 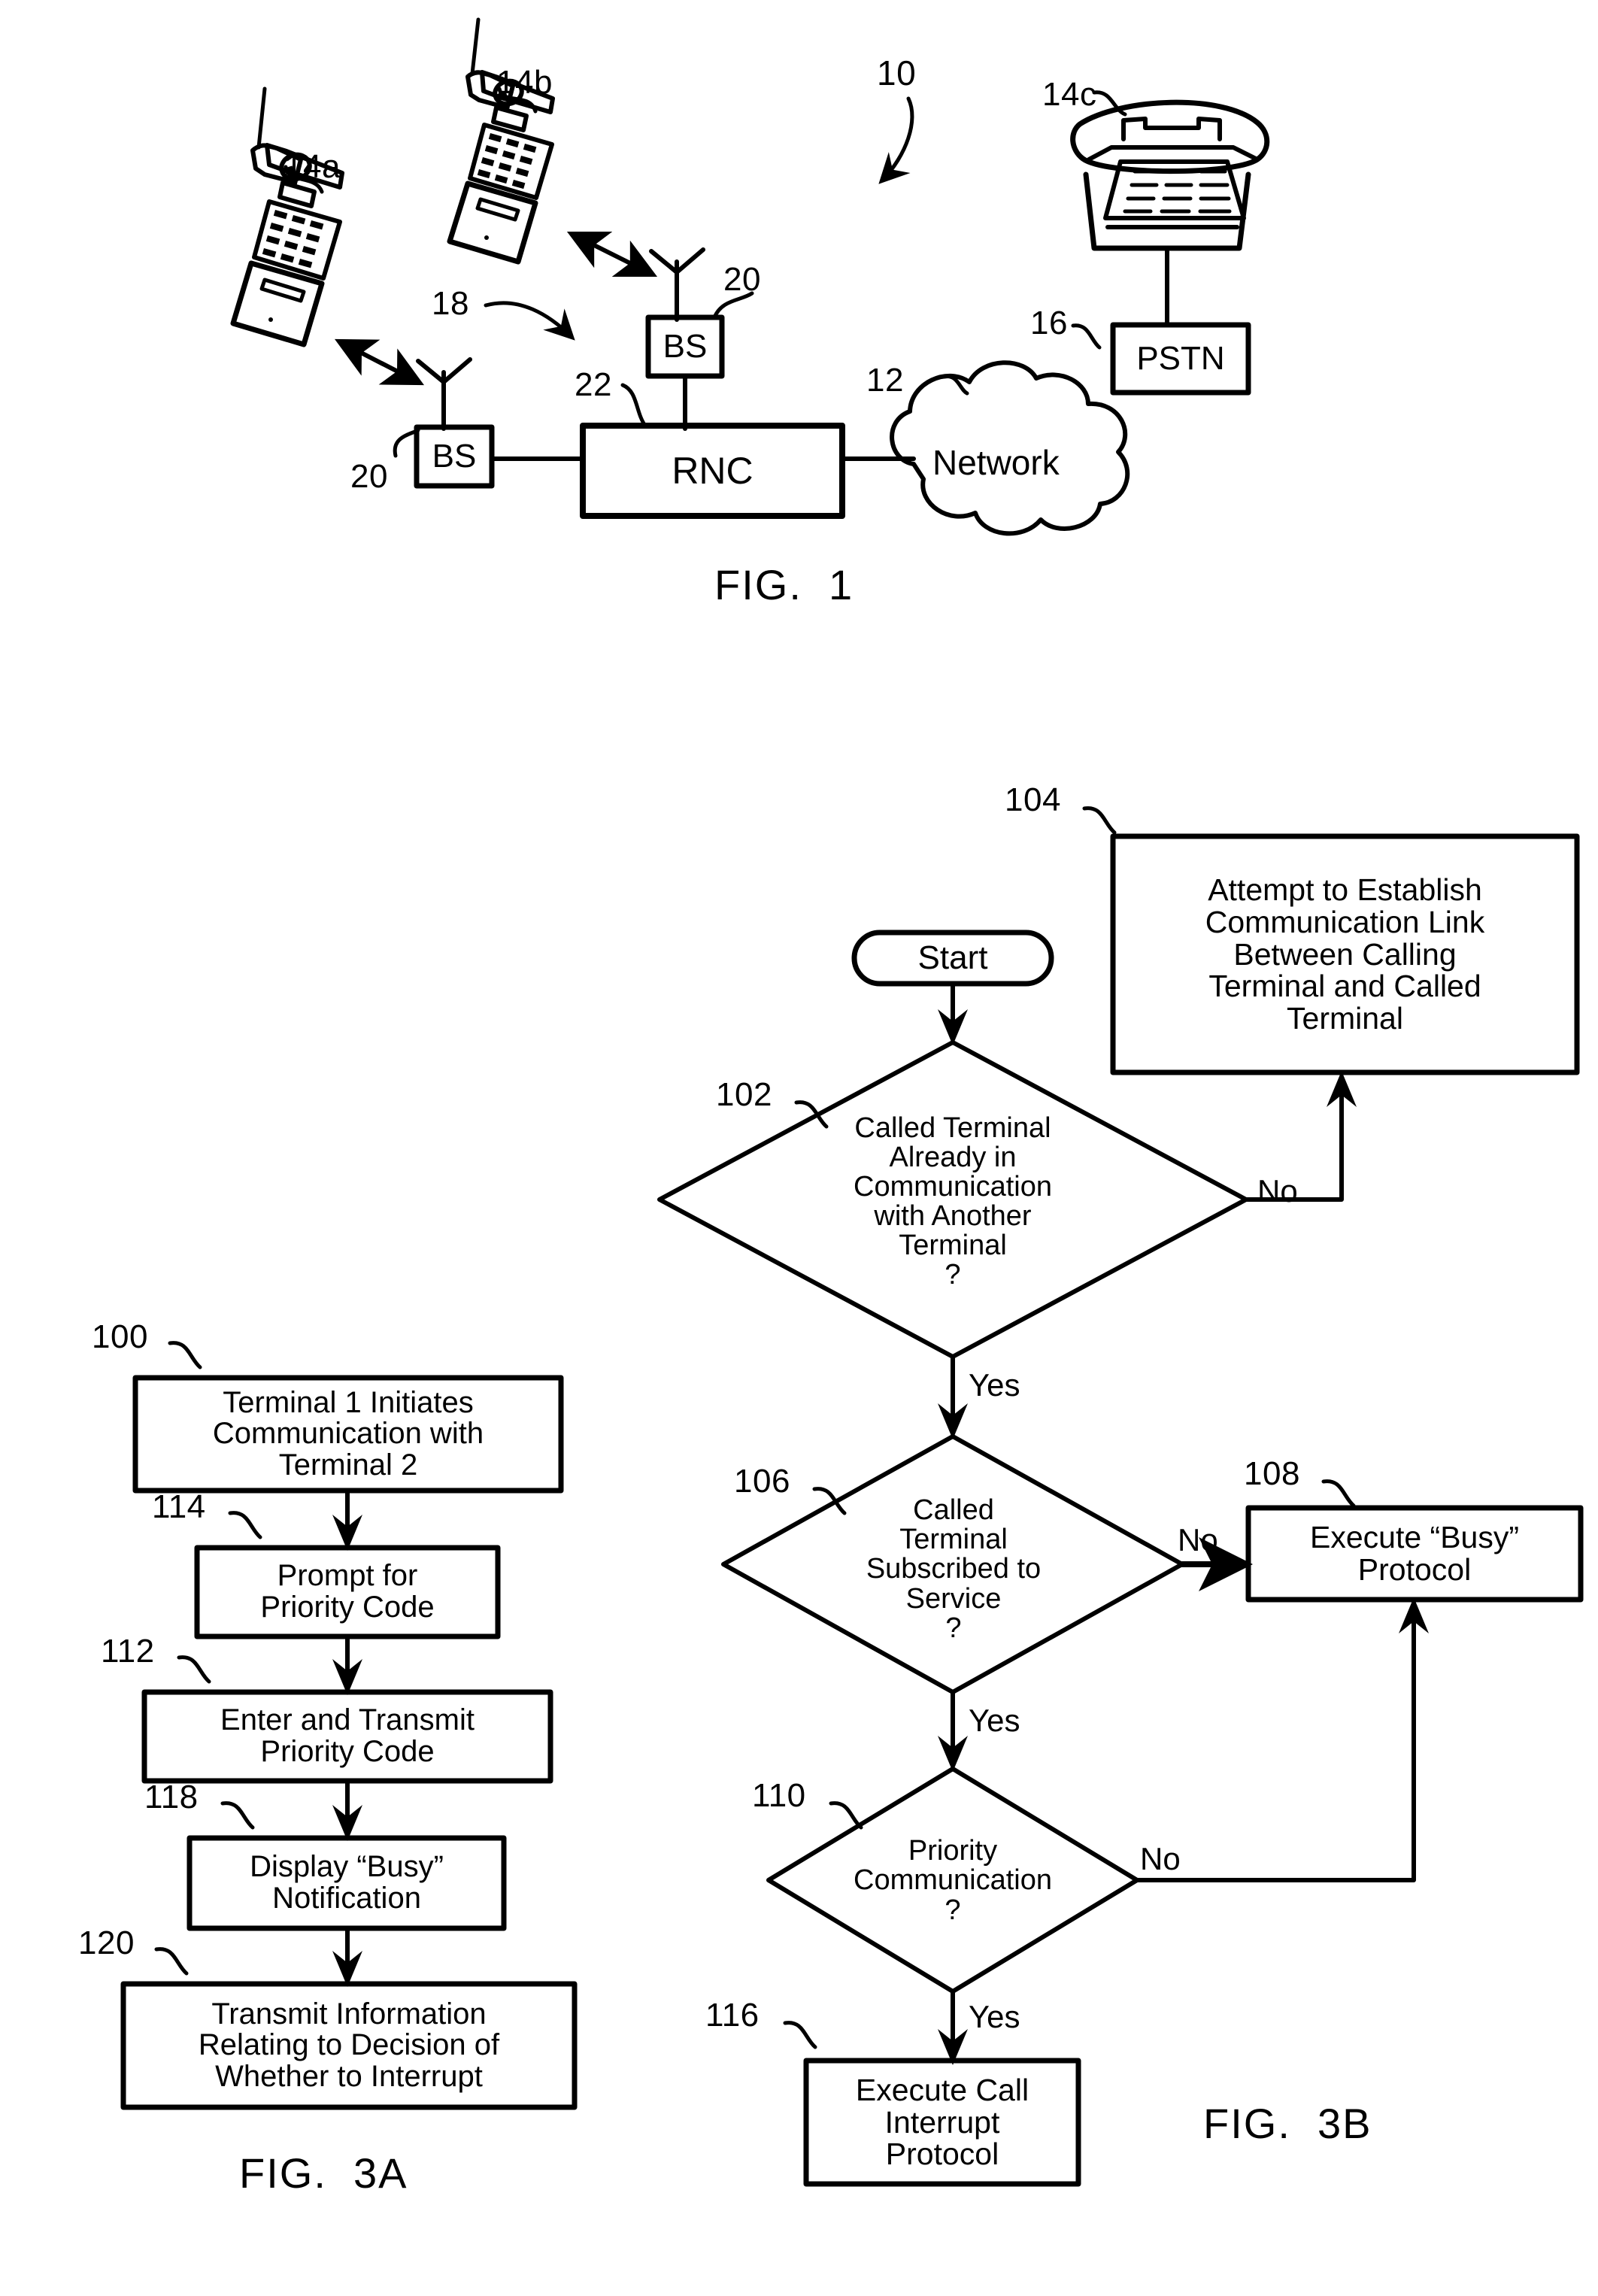 What do you see at coordinates (994, 2016) in the screenshot?
I see `decision-110-yes-label: Yes` at bounding box center [994, 2016].